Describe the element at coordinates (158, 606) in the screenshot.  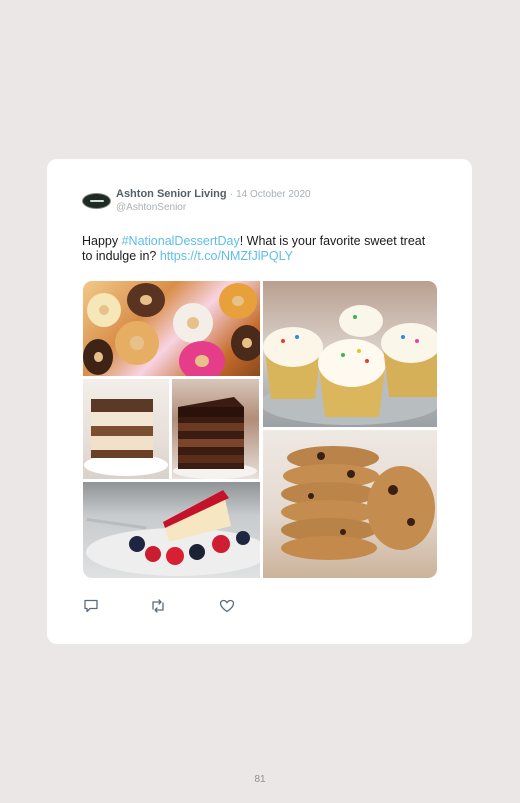
I see `retweet-icon` at that location.